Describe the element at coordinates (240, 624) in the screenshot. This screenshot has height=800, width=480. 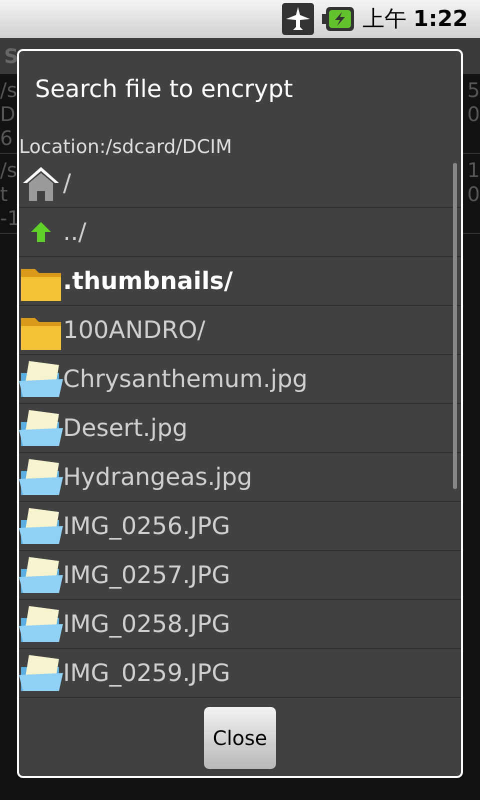
I see `file-list-item: IMG_0258.JPG` at that location.